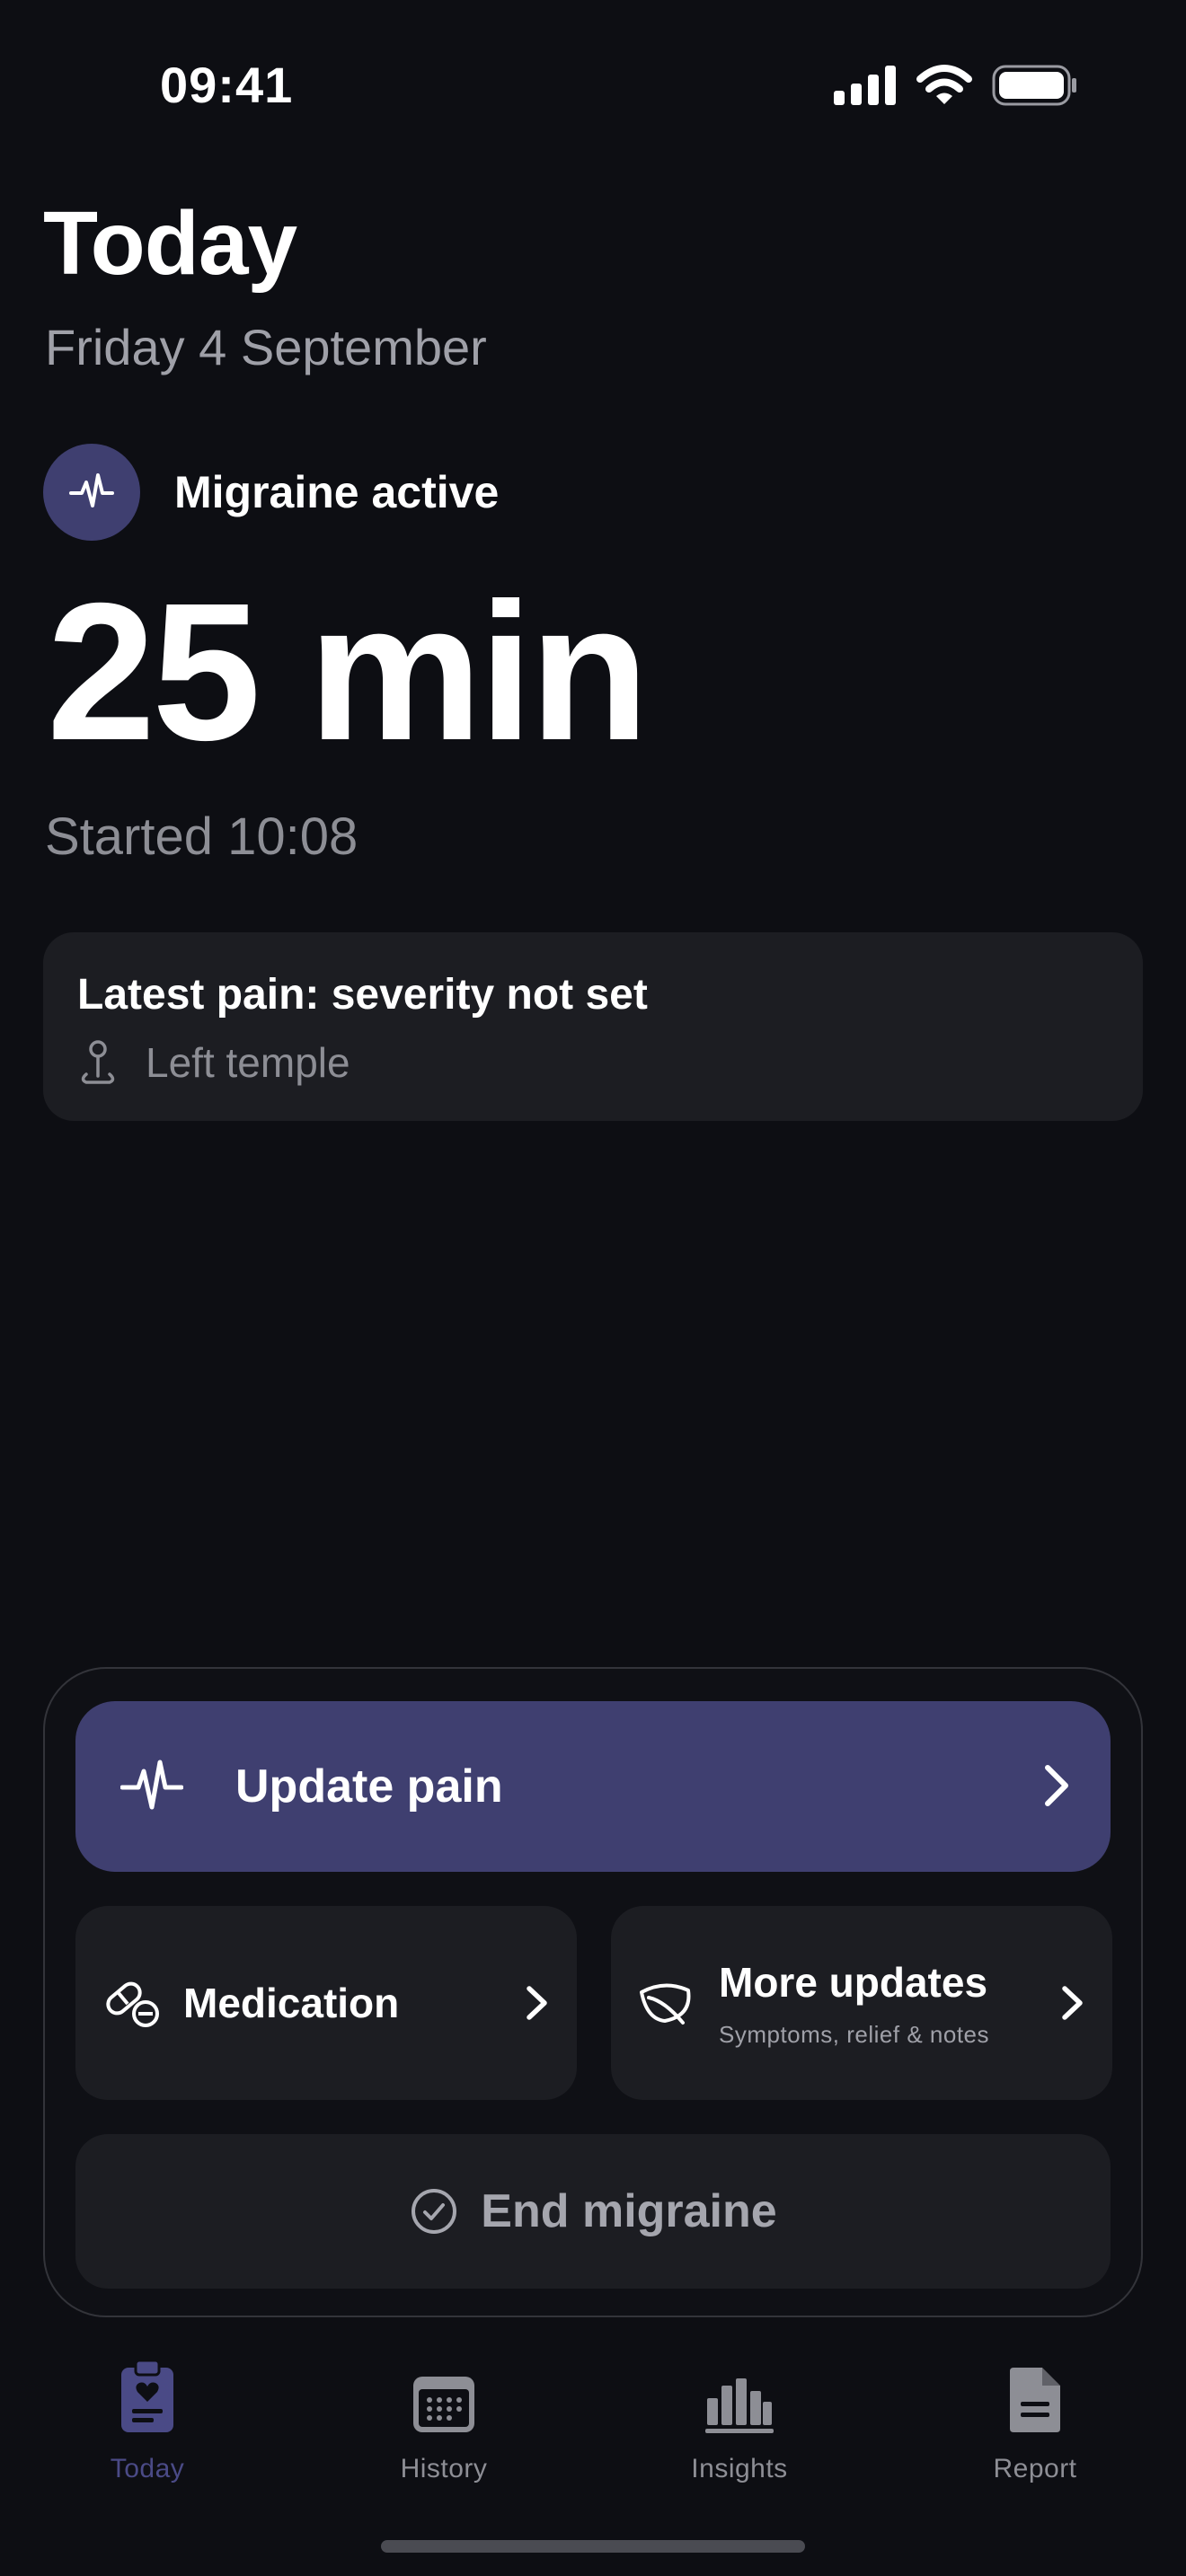  I want to click on pain-location: Left temple, so click(213, 1062).